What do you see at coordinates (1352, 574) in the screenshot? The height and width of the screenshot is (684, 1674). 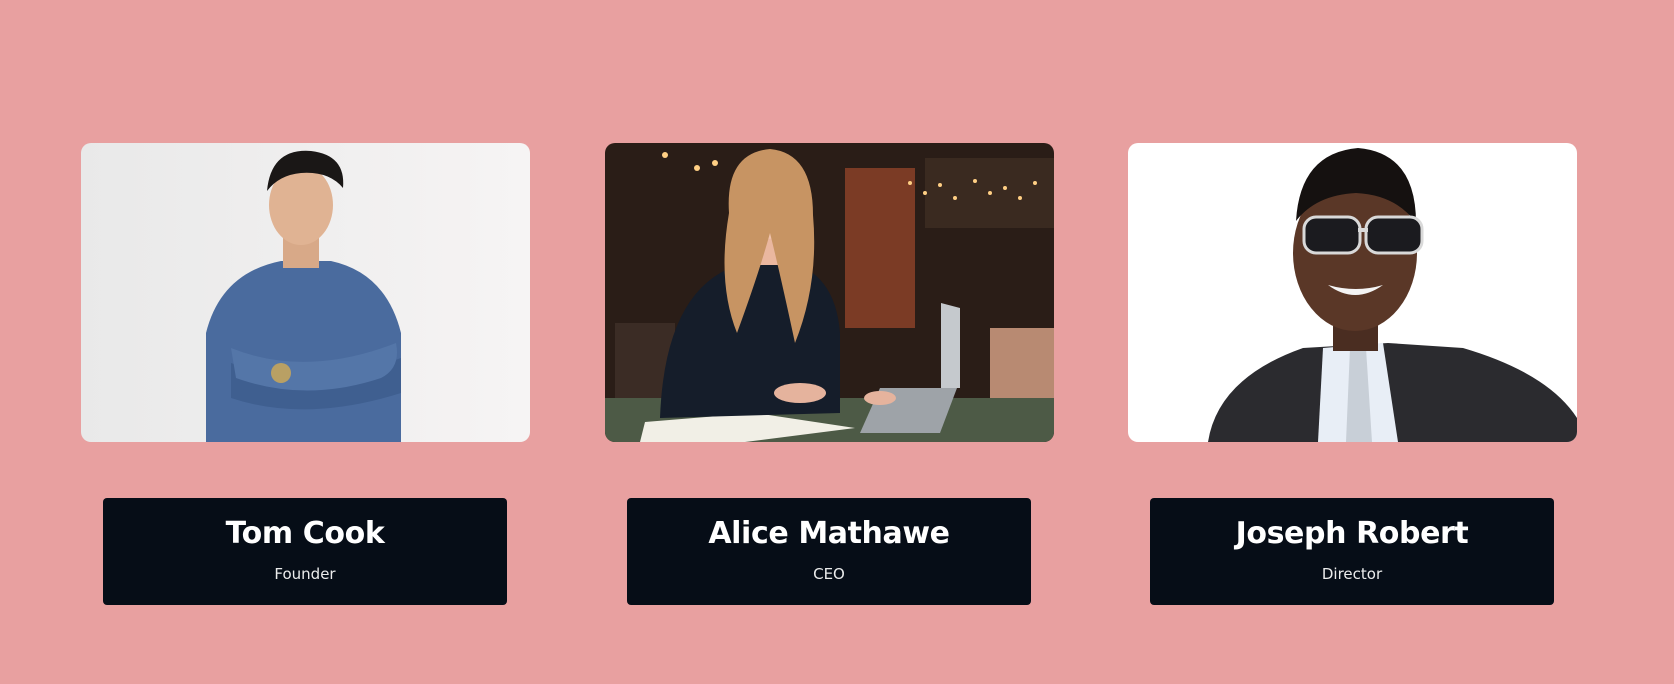 I see `member-role: Director` at bounding box center [1352, 574].